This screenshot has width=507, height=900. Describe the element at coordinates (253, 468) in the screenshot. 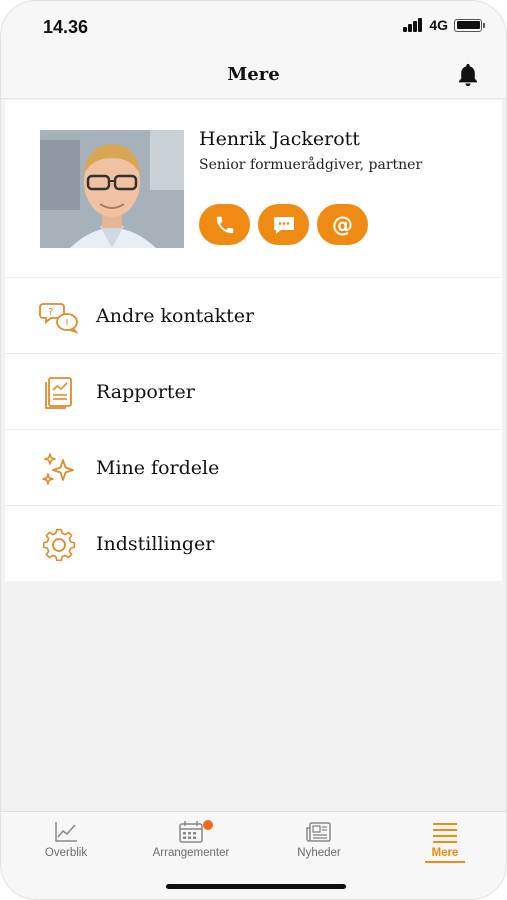

I see `menu-item-mine-fordele: Mine fordele` at that location.